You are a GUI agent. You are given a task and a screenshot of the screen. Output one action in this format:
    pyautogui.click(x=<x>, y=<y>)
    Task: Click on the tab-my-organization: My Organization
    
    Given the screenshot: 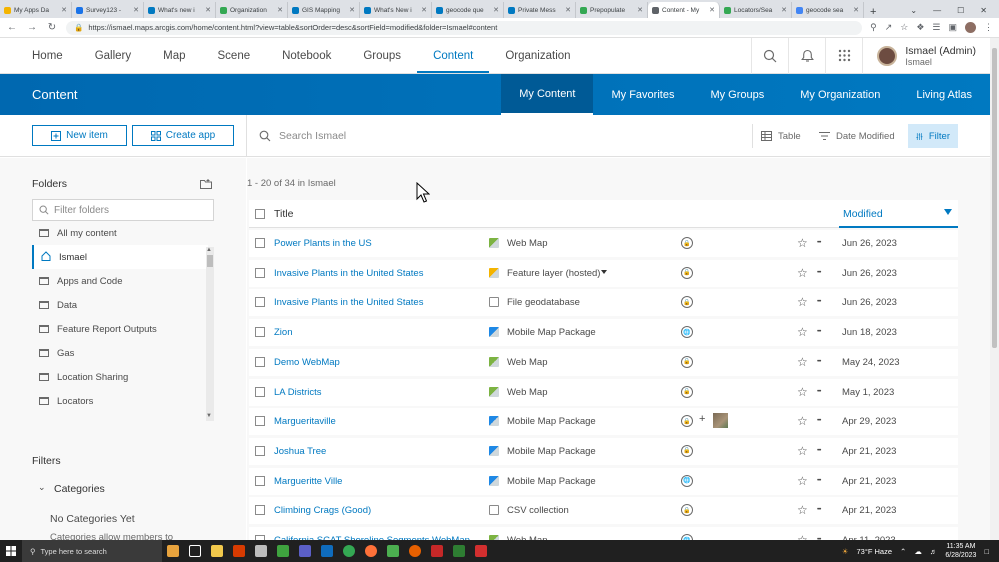 What is the action you would take?
    pyautogui.click(x=840, y=94)
    